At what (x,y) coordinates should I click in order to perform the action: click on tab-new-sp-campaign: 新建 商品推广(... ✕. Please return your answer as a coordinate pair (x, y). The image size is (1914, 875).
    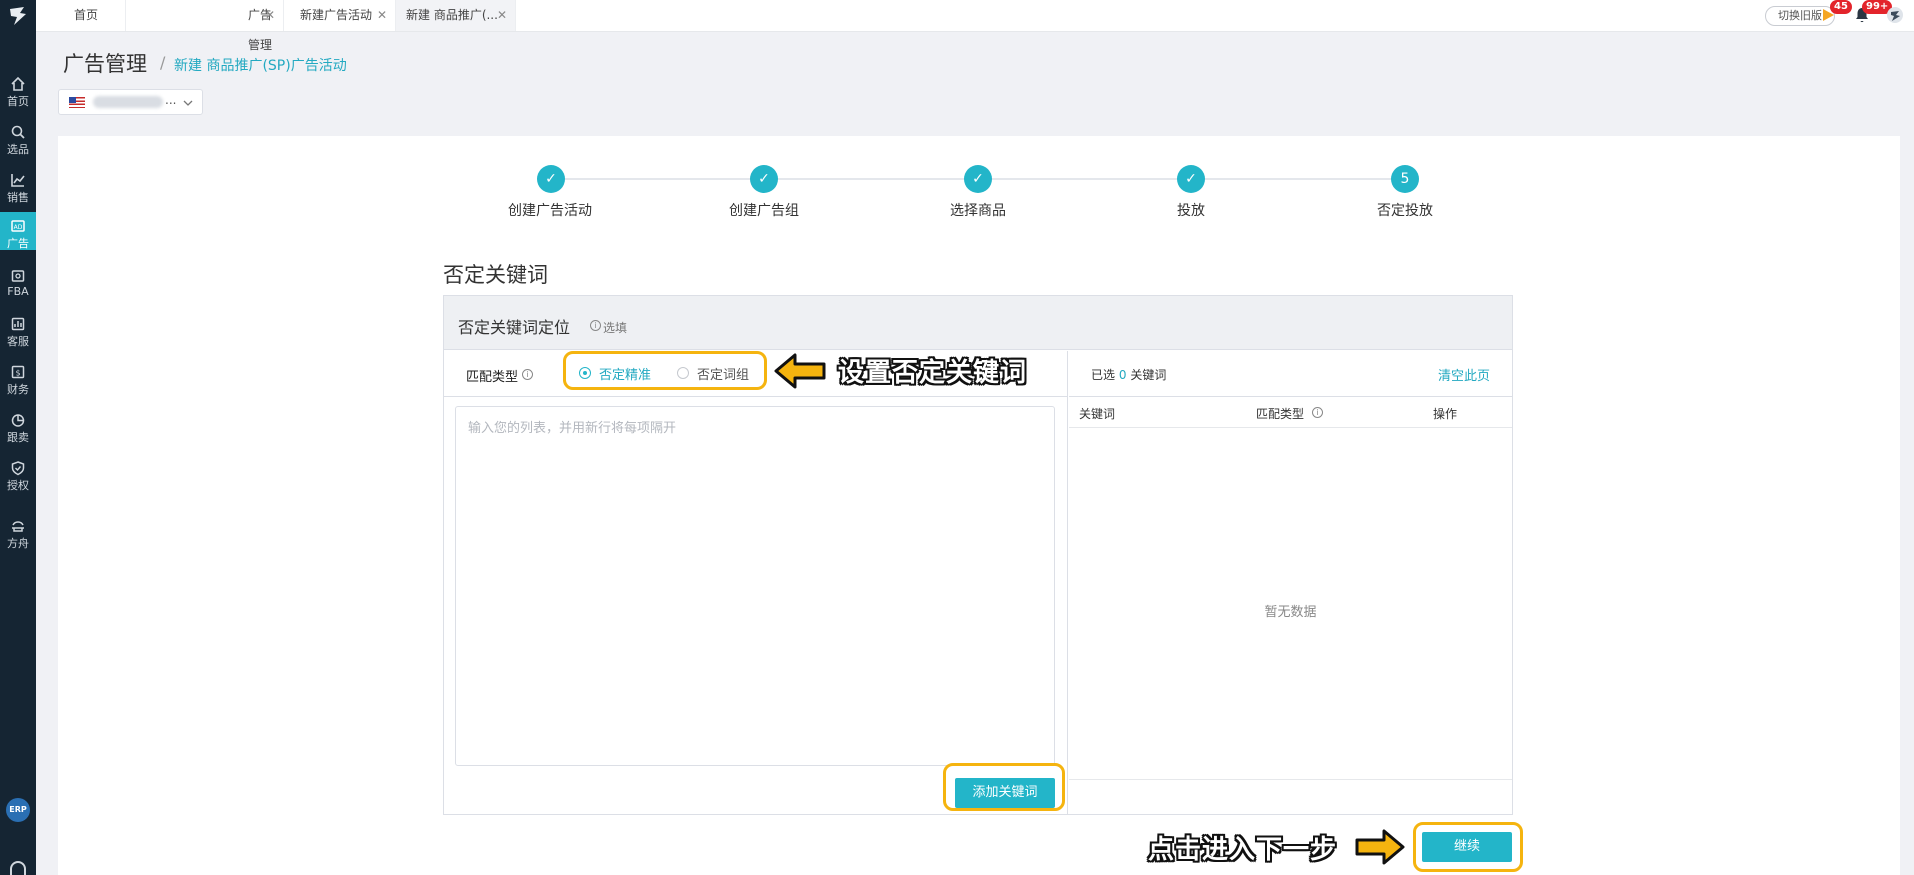
    Looking at the image, I should click on (456, 15).